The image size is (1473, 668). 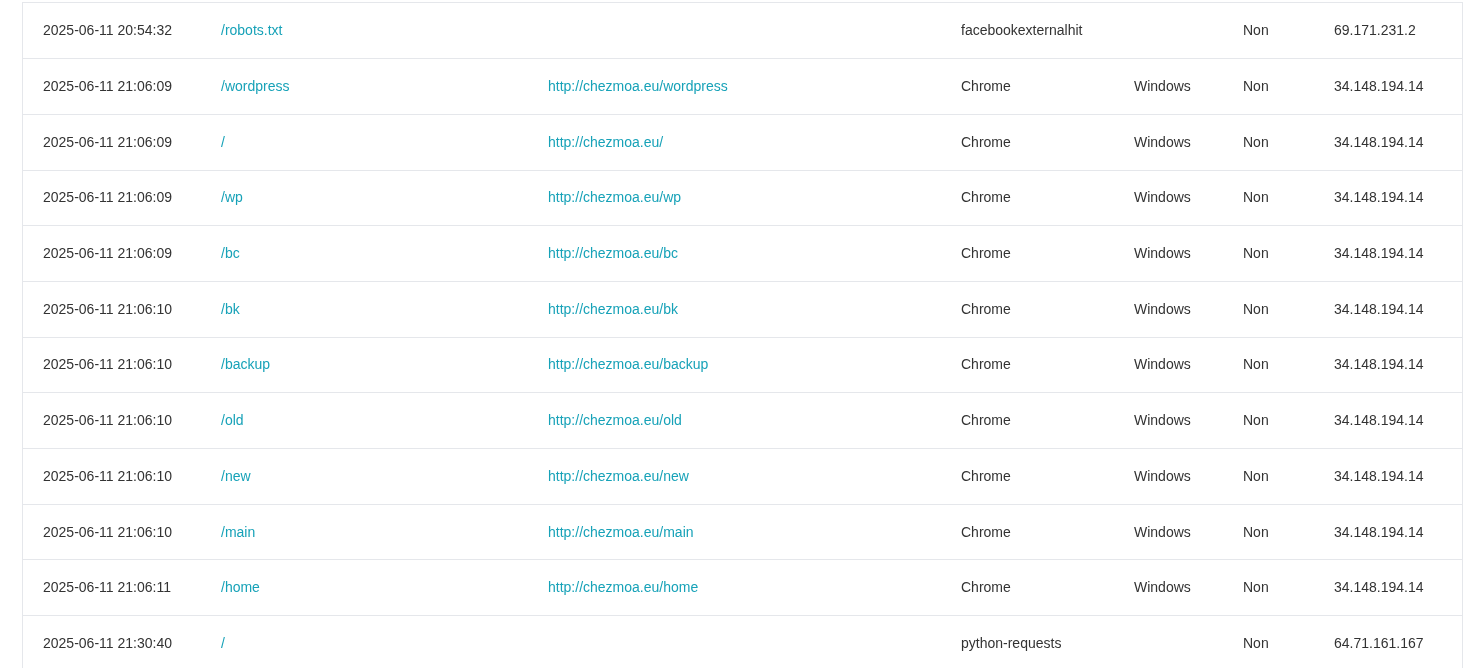 What do you see at coordinates (615, 420) in the screenshot?
I see `referer-link: http://chezmoa.eu/old` at bounding box center [615, 420].